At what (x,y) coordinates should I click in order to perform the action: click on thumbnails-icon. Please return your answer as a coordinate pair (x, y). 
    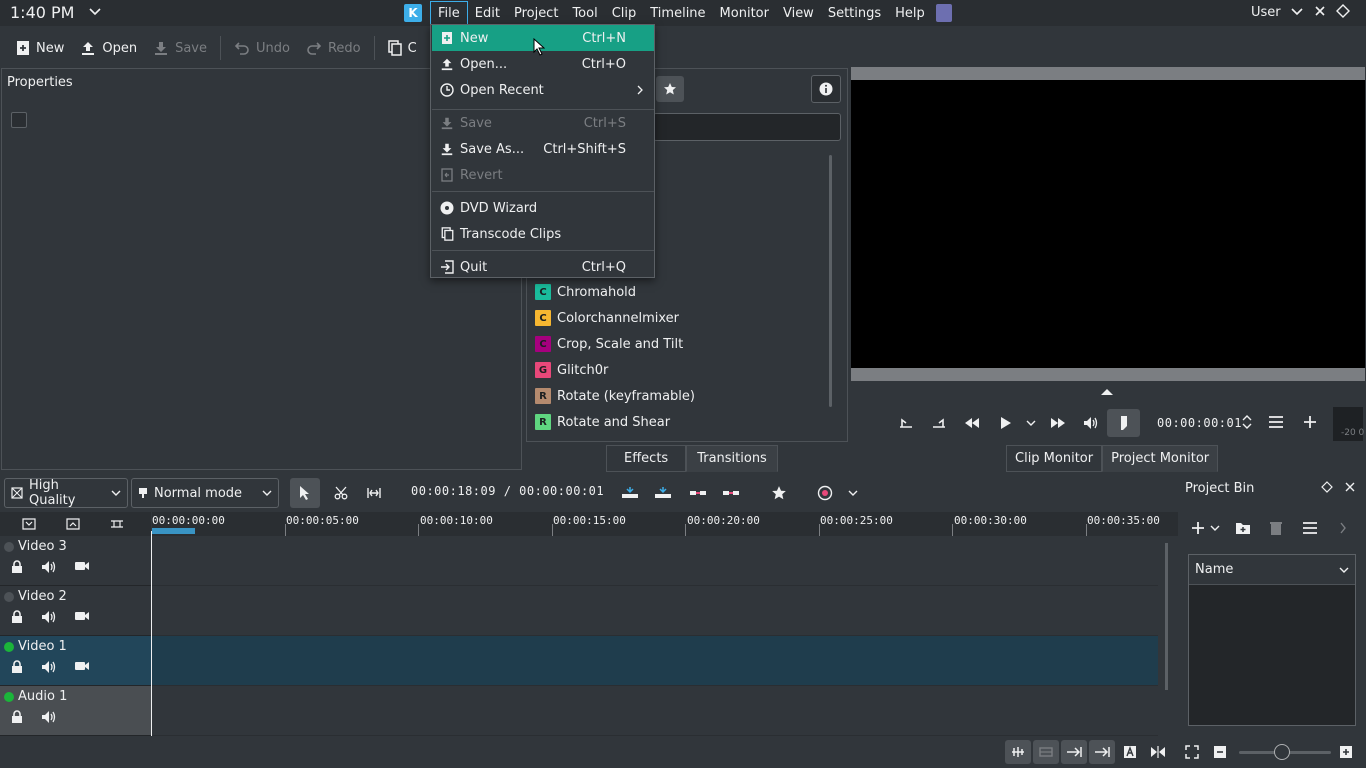
    Looking at the image, I should click on (1046, 752).